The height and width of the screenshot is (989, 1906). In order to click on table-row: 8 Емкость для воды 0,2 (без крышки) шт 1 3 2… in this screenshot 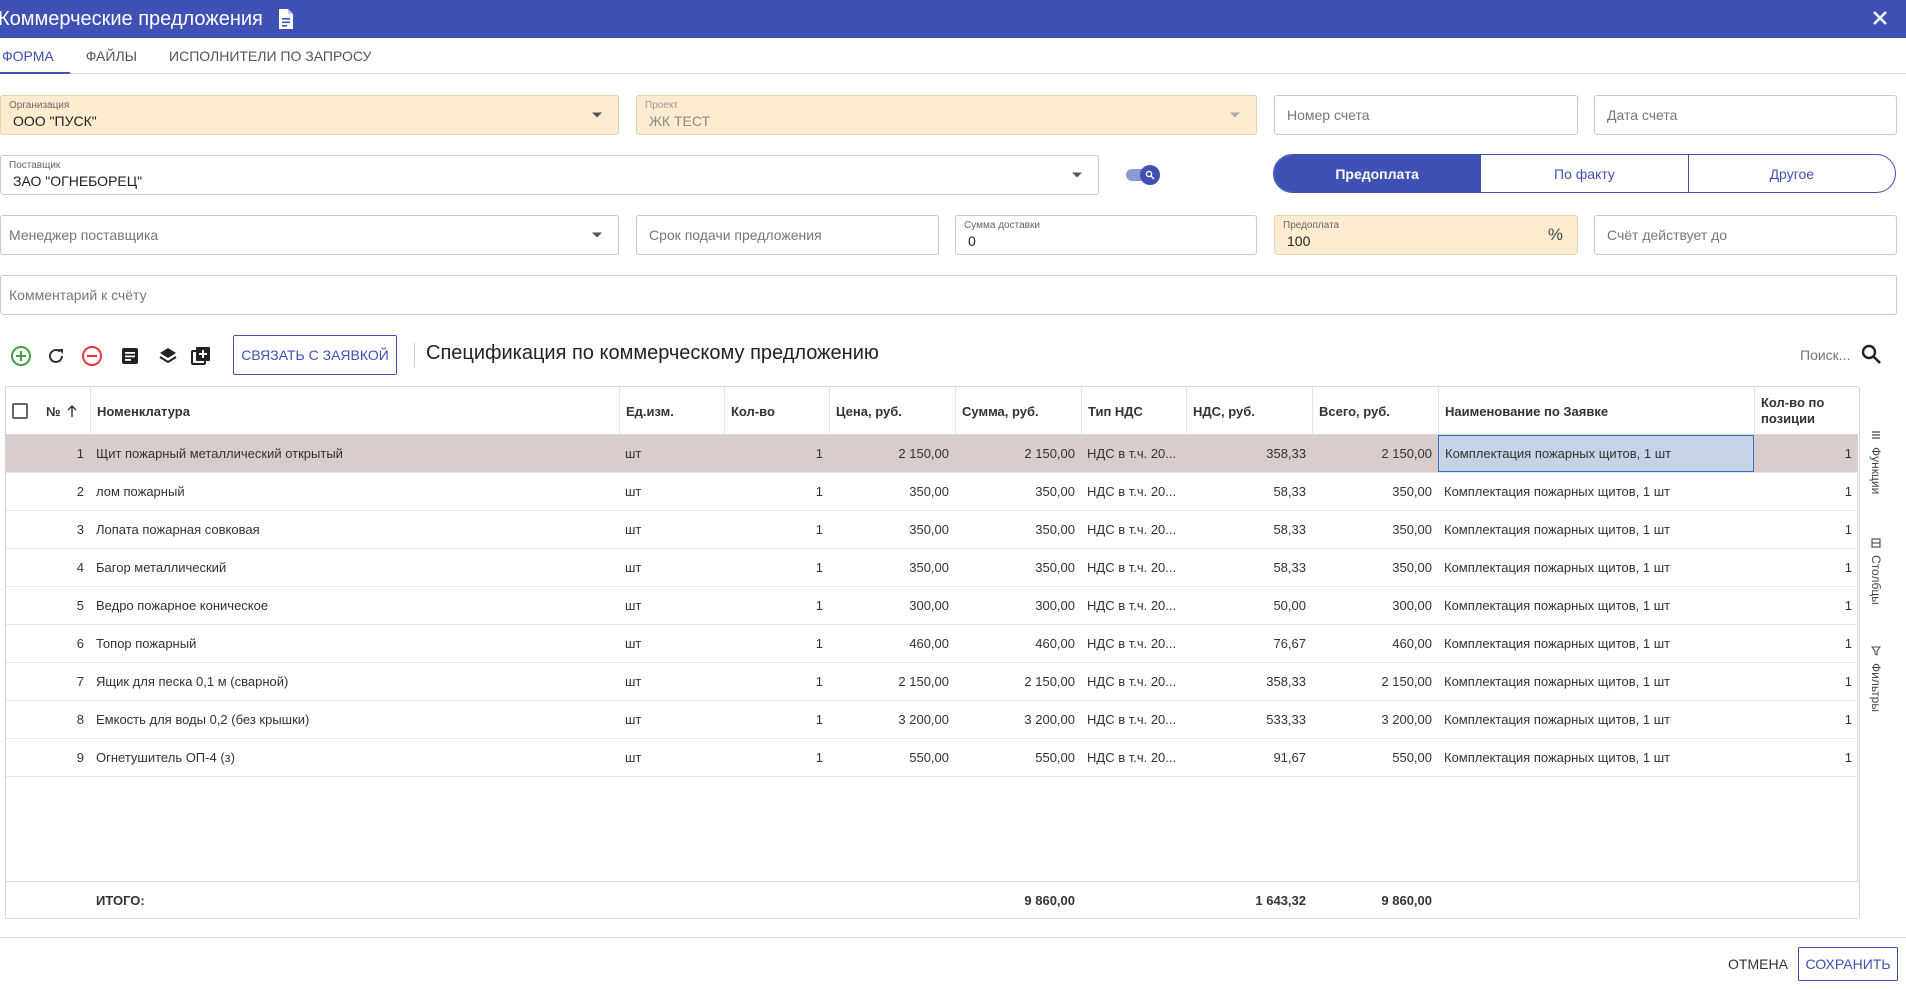, I will do `click(932, 720)`.